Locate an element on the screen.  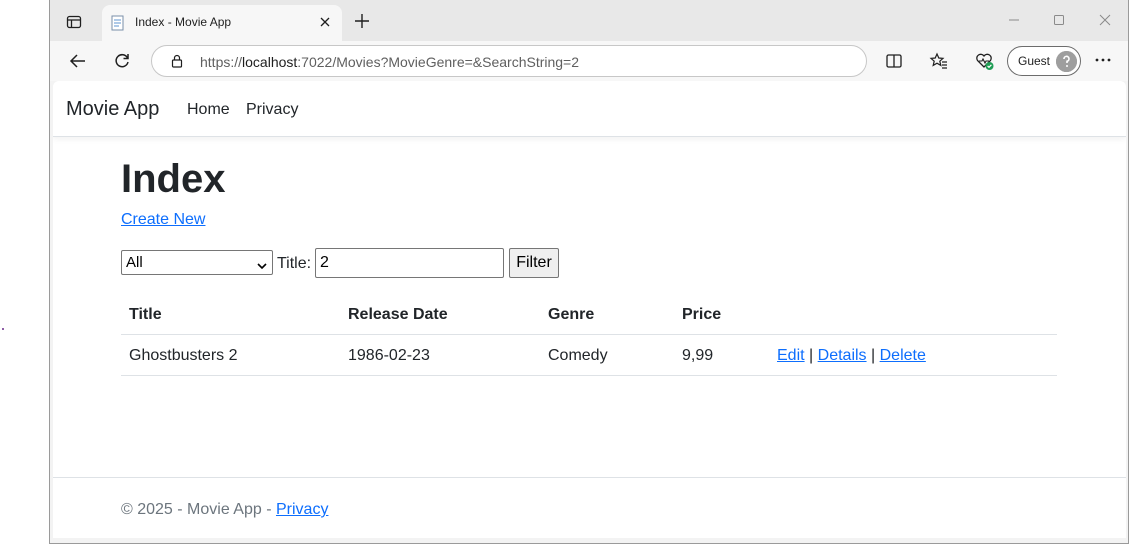
url-path: :7022/Movies?MovieGenre=&SearchString=2 is located at coordinates (438, 62).